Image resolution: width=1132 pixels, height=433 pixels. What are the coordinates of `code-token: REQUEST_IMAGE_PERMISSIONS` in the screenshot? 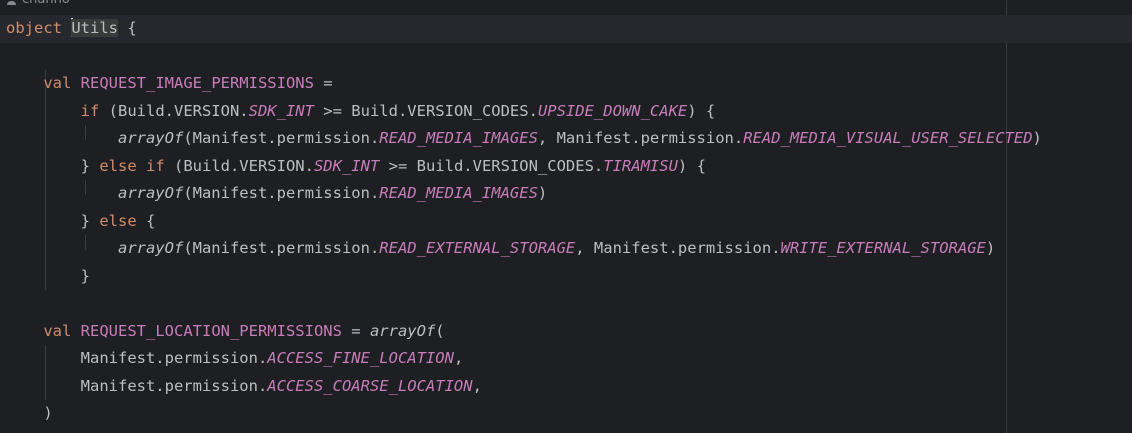 It's located at (197, 83).